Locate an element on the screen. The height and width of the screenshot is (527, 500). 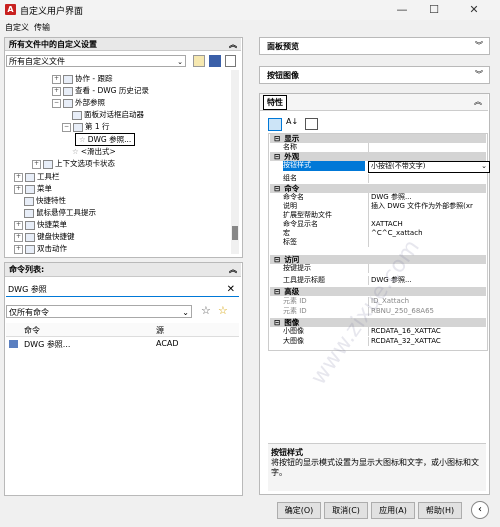
load-partial-icon is located at coordinates (230, 61).